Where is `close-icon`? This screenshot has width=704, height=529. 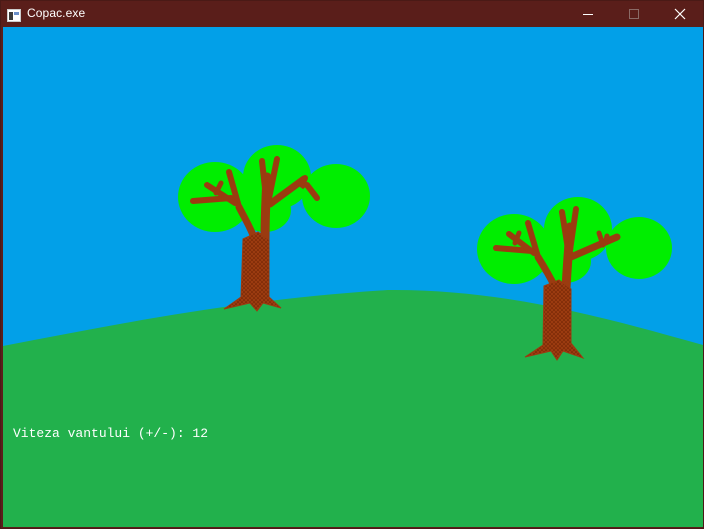 close-icon is located at coordinates (680, 14).